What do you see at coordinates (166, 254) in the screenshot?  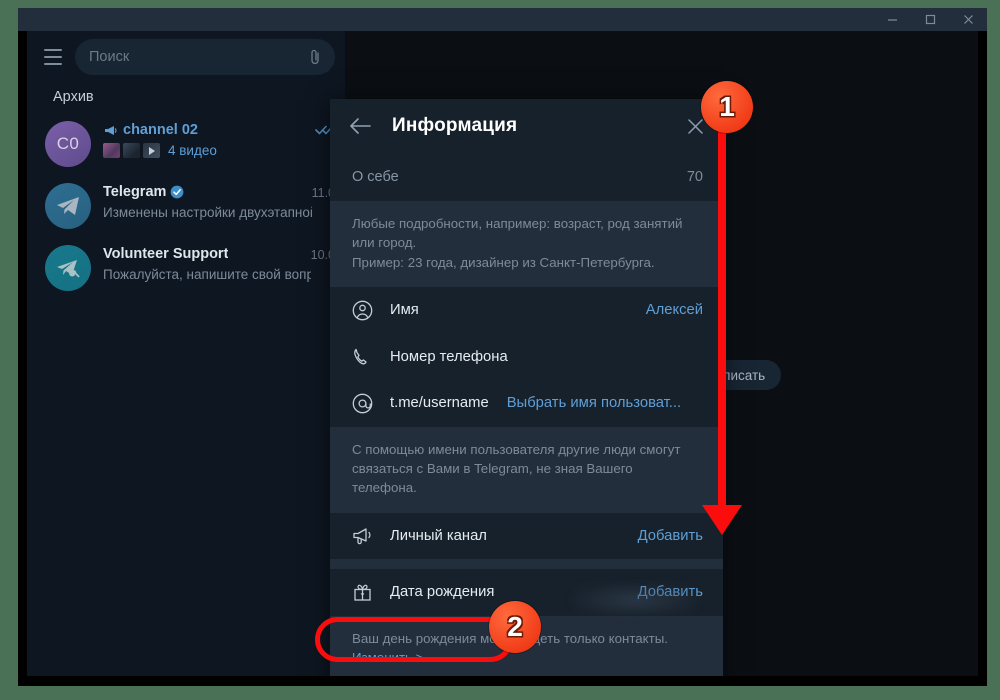 I see `chat-name: Volunteer Support` at bounding box center [166, 254].